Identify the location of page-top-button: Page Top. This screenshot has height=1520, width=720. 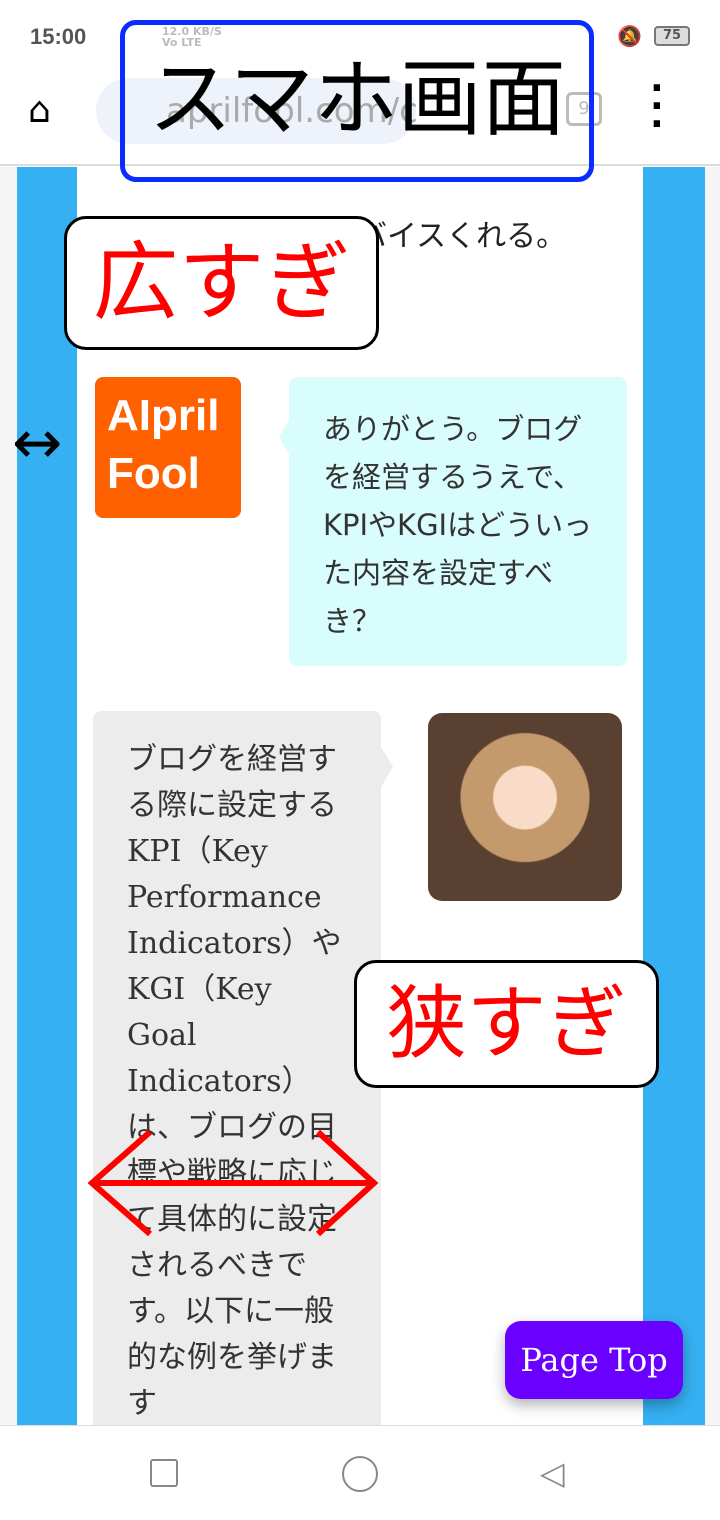
(594, 1360).